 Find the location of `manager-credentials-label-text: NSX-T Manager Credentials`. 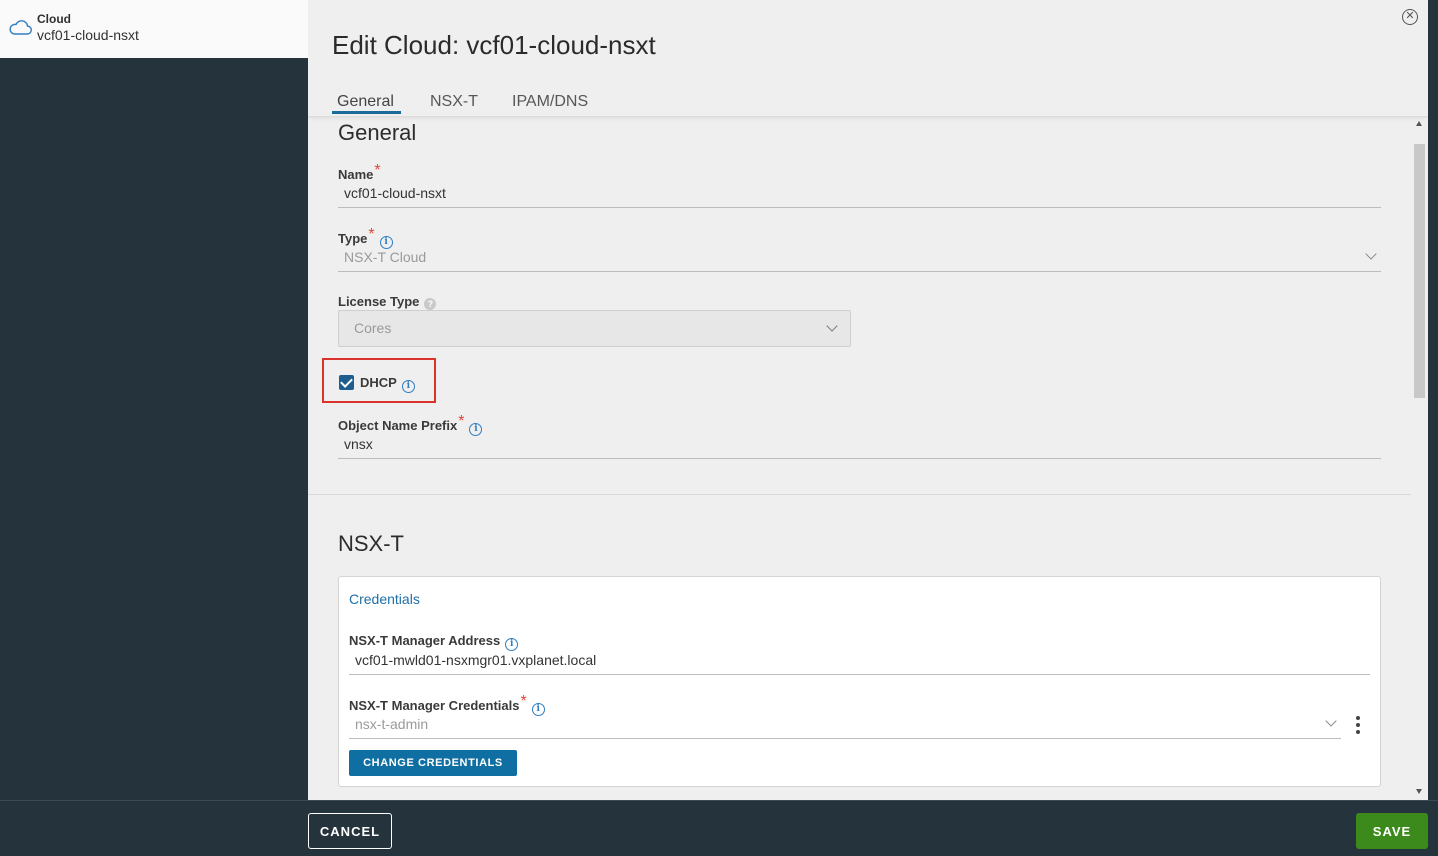

manager-credentials-label-text: NSX-T Manager Credentials is located at coordinates (434, 705).